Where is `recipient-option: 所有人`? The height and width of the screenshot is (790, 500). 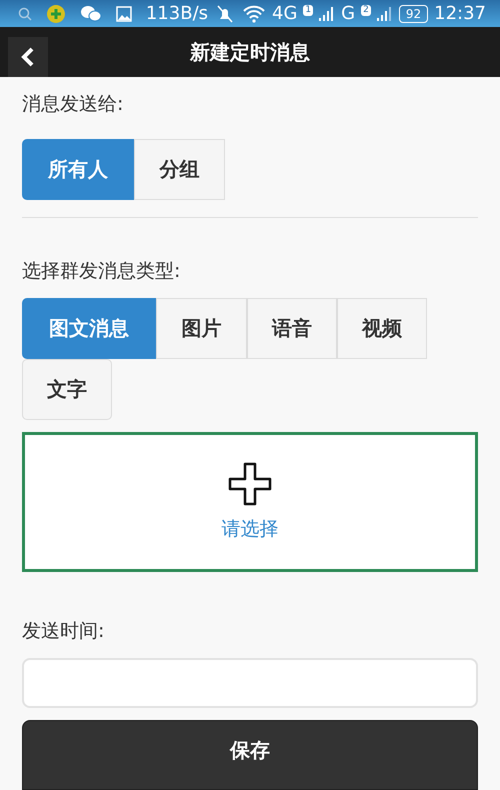 recipient-option: 所有人 is located at coordinates (78, 169).